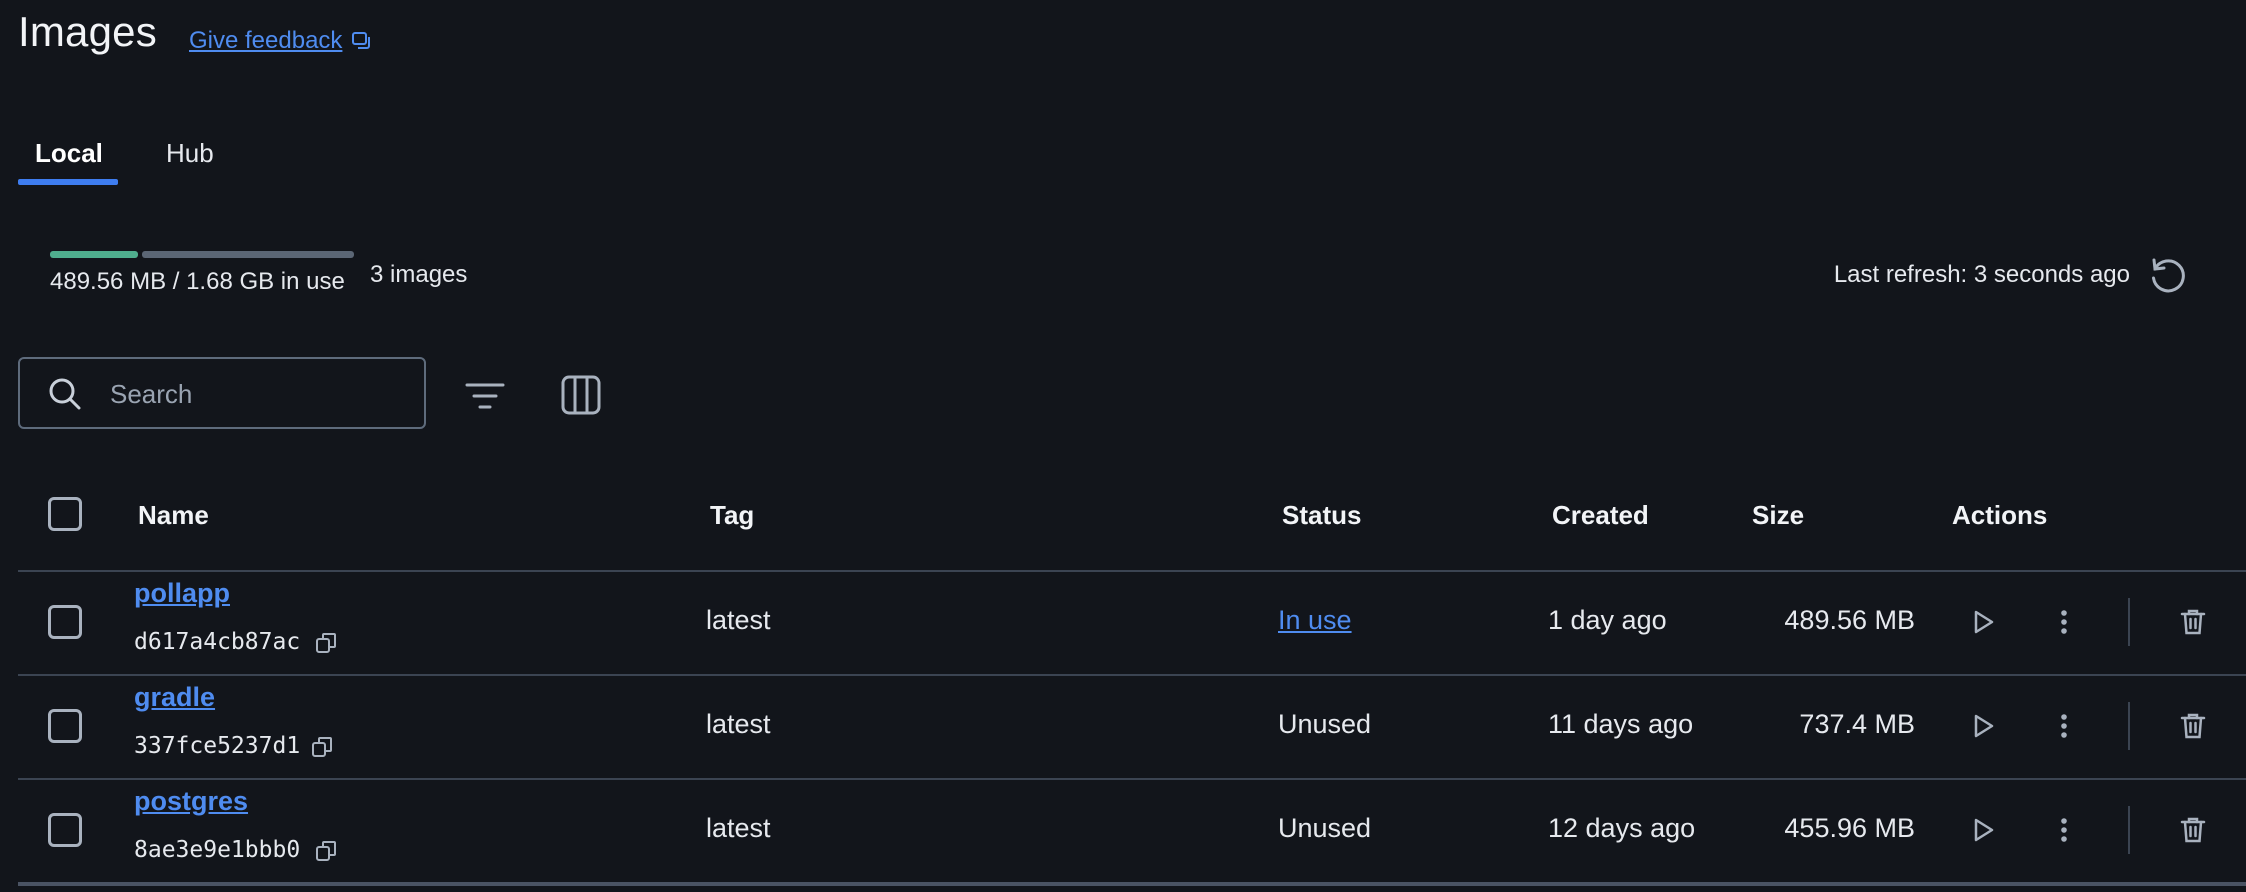 Image resolution: width=2246 pixels, height=892 pixels. I want to click on image-status-link: In use, so click(1315, 620).